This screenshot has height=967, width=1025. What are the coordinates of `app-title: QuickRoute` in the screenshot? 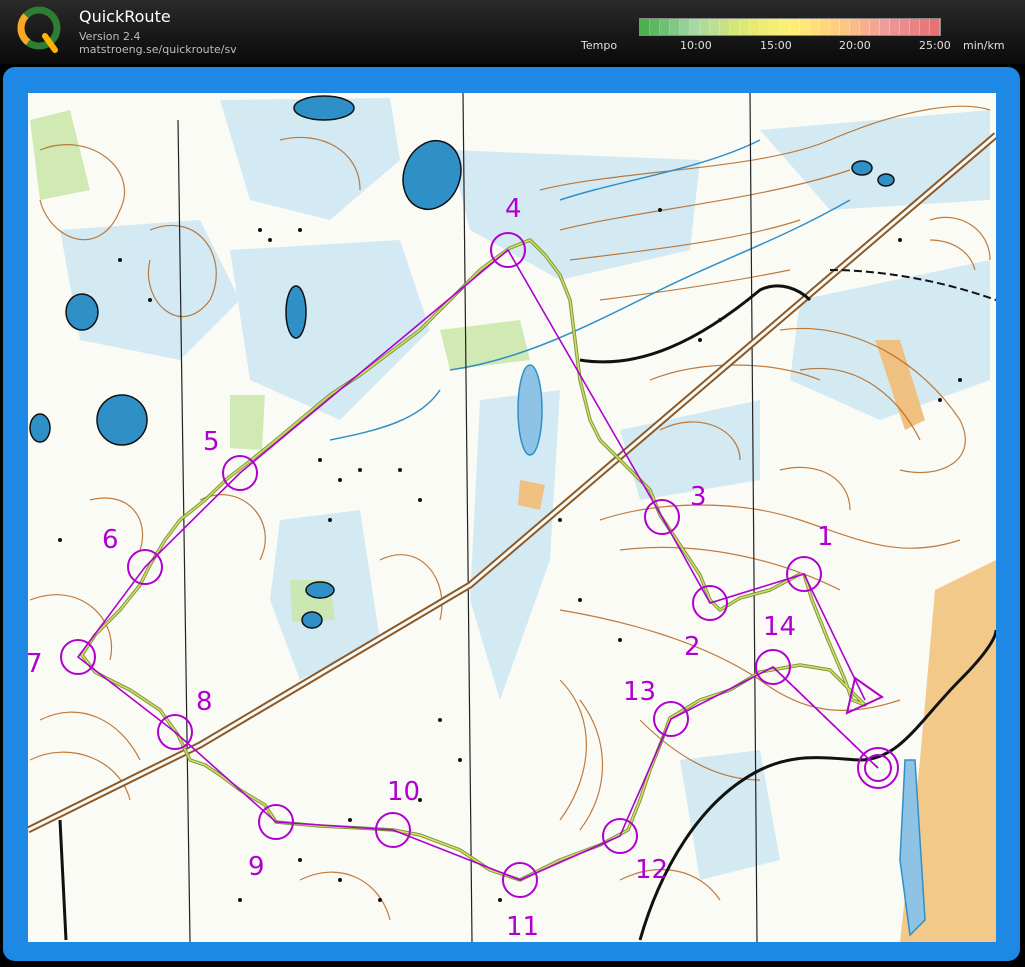 It's located at (125, 16).